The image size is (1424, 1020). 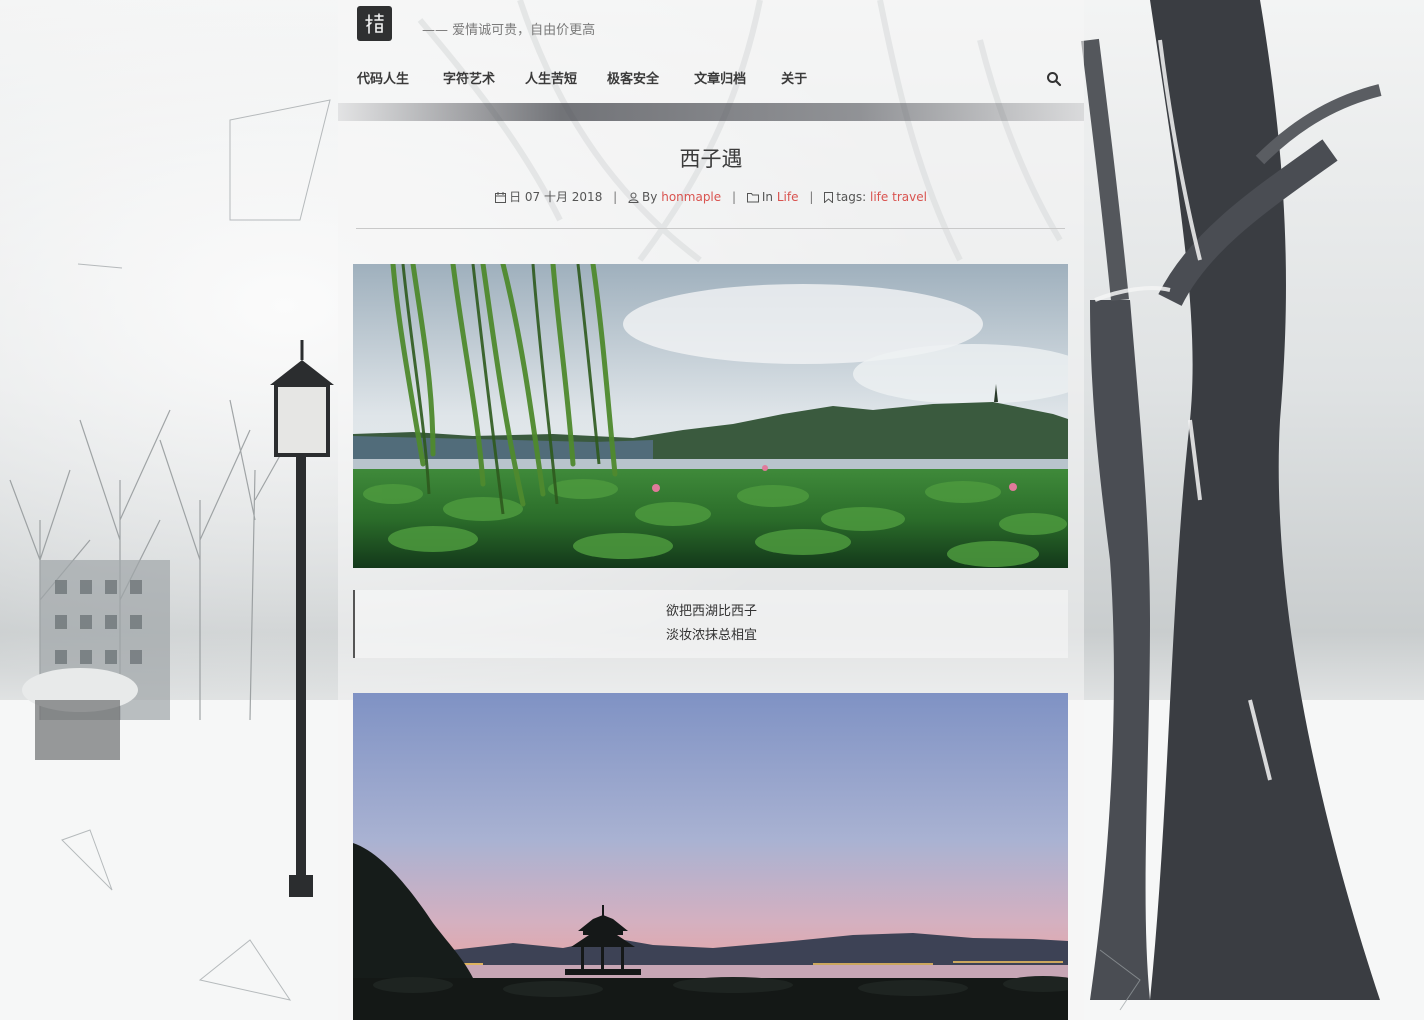 I want to click on post-date-text: 日 07 十月 2018, so click(x=556, y=197).